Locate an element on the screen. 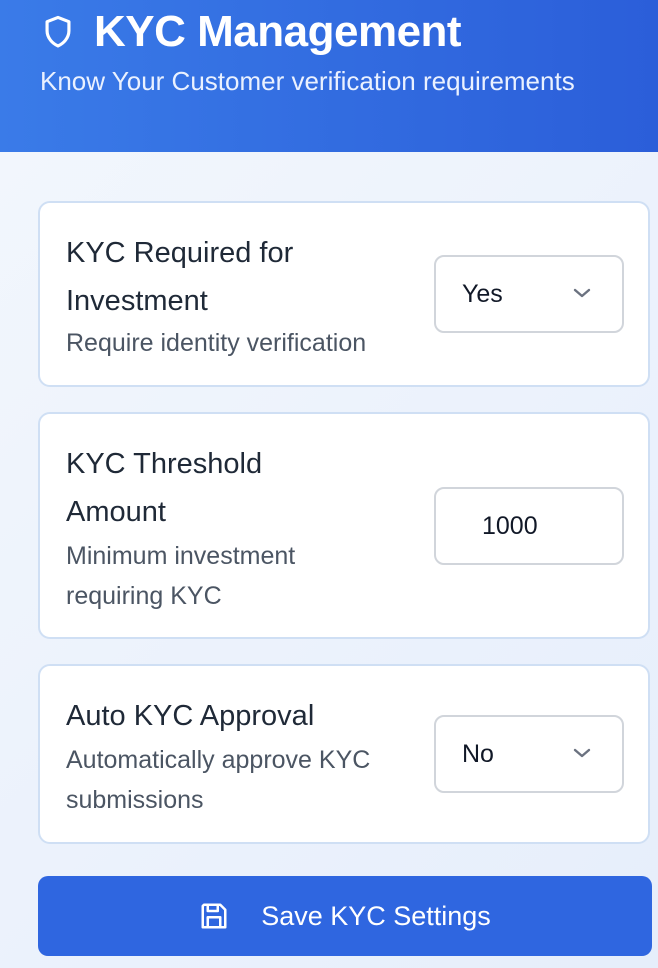 The width and height of the screenshot is (658, 968). header-title-row: KYC Management is located at coordinates (251, 32).